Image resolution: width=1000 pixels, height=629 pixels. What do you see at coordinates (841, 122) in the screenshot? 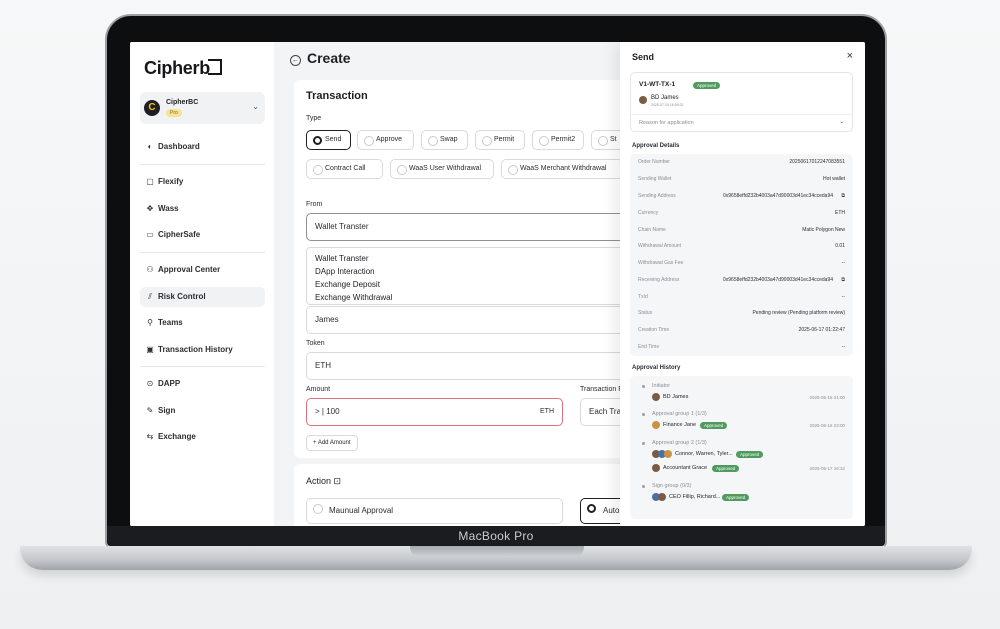
I see `chevron-down-icon: ⌄` at bounding box center [841, 122].